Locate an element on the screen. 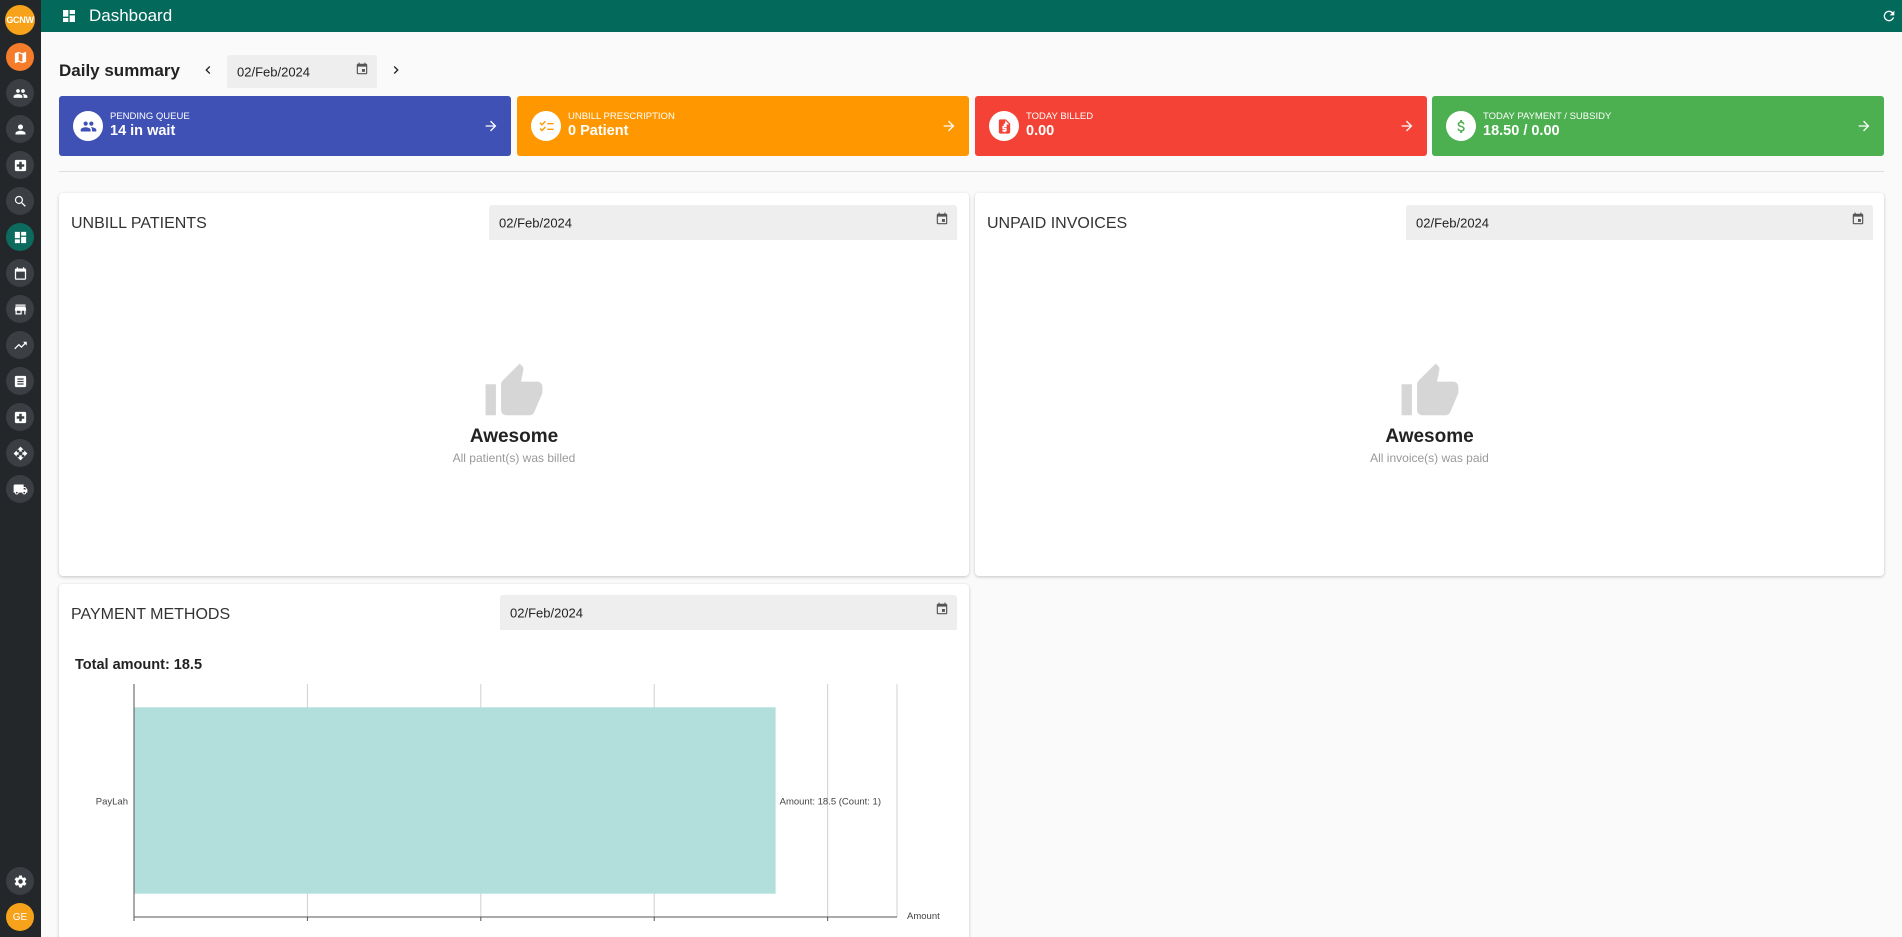 This screenshot has width=1902, height=937. sidebar-item-gear is located at coordinates (20, 881).